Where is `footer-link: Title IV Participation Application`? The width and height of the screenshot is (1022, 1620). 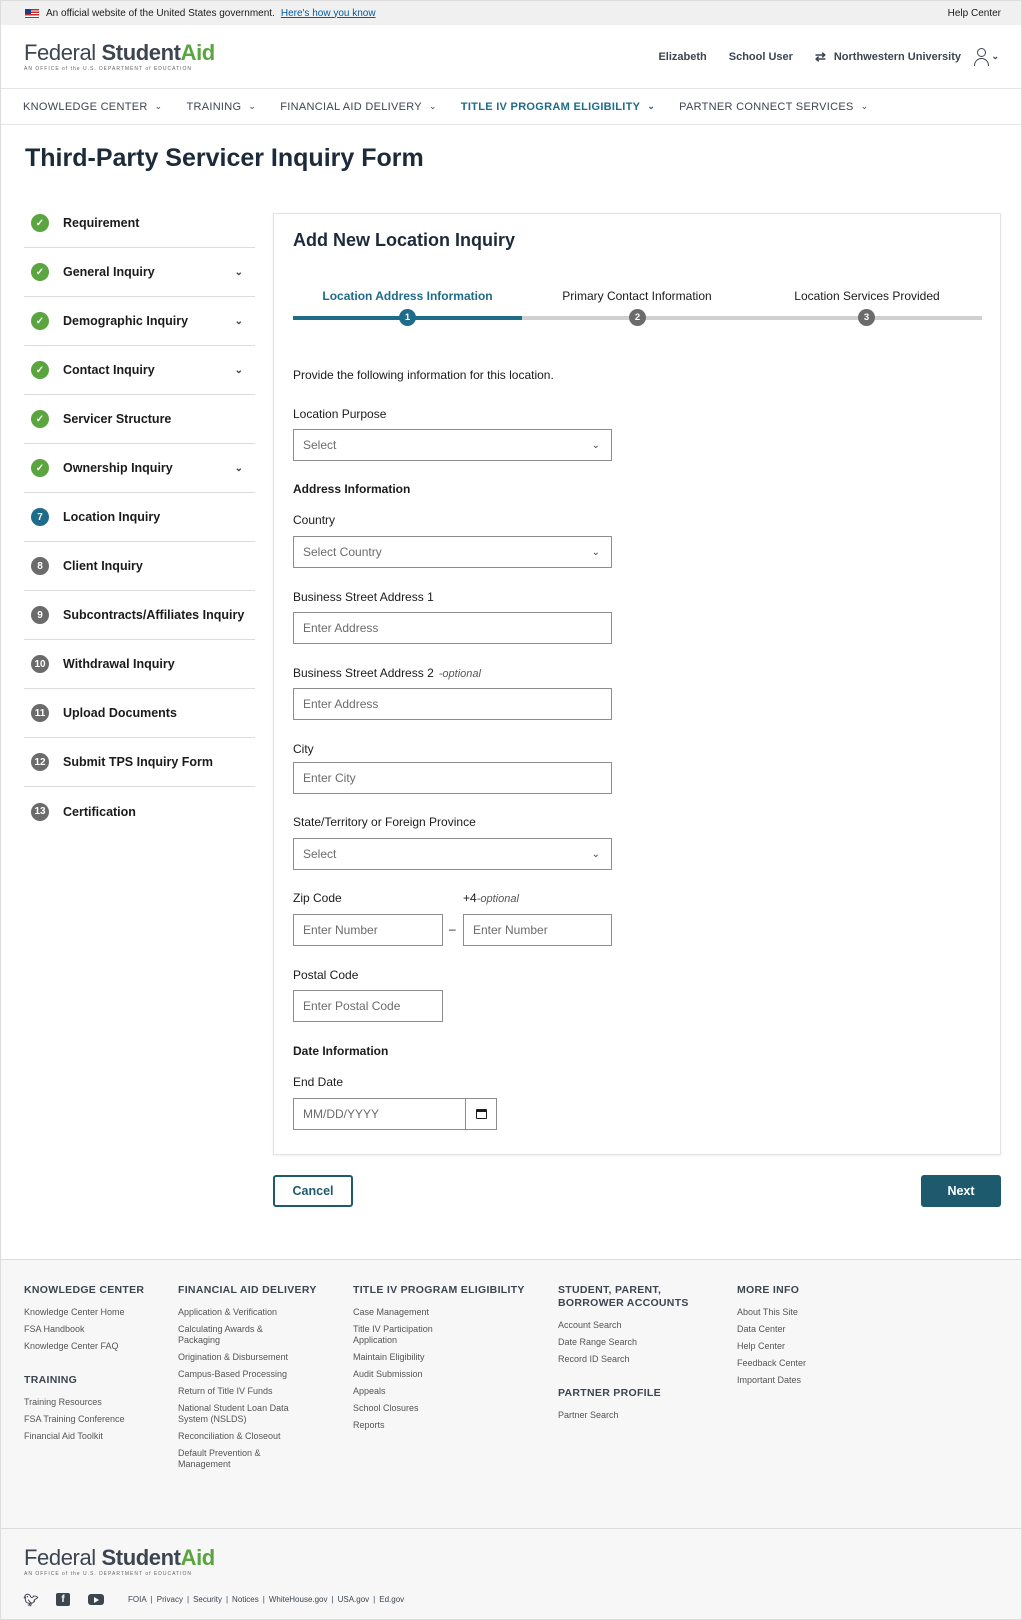
footer-link: Title IV Participation Application is located at coordinates (415, 1335).